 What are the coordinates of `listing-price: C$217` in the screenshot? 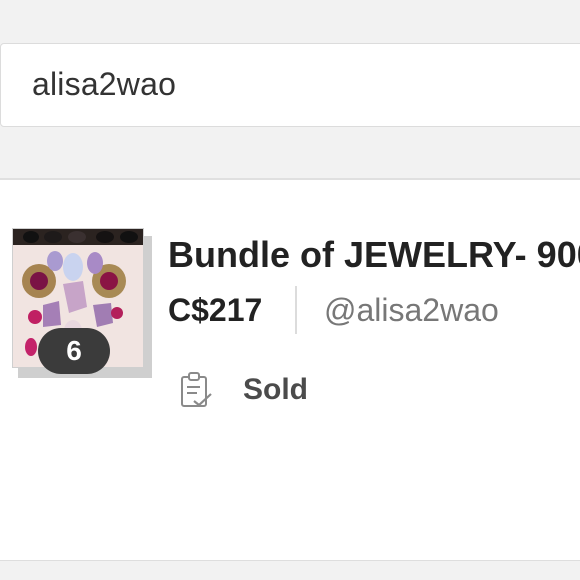 It's located at (215, 310).